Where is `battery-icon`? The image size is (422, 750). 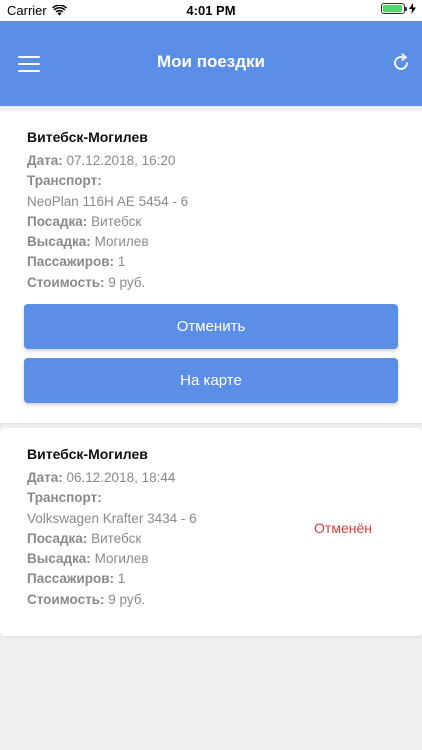
battery-icon is located at coordinates (394, 8).